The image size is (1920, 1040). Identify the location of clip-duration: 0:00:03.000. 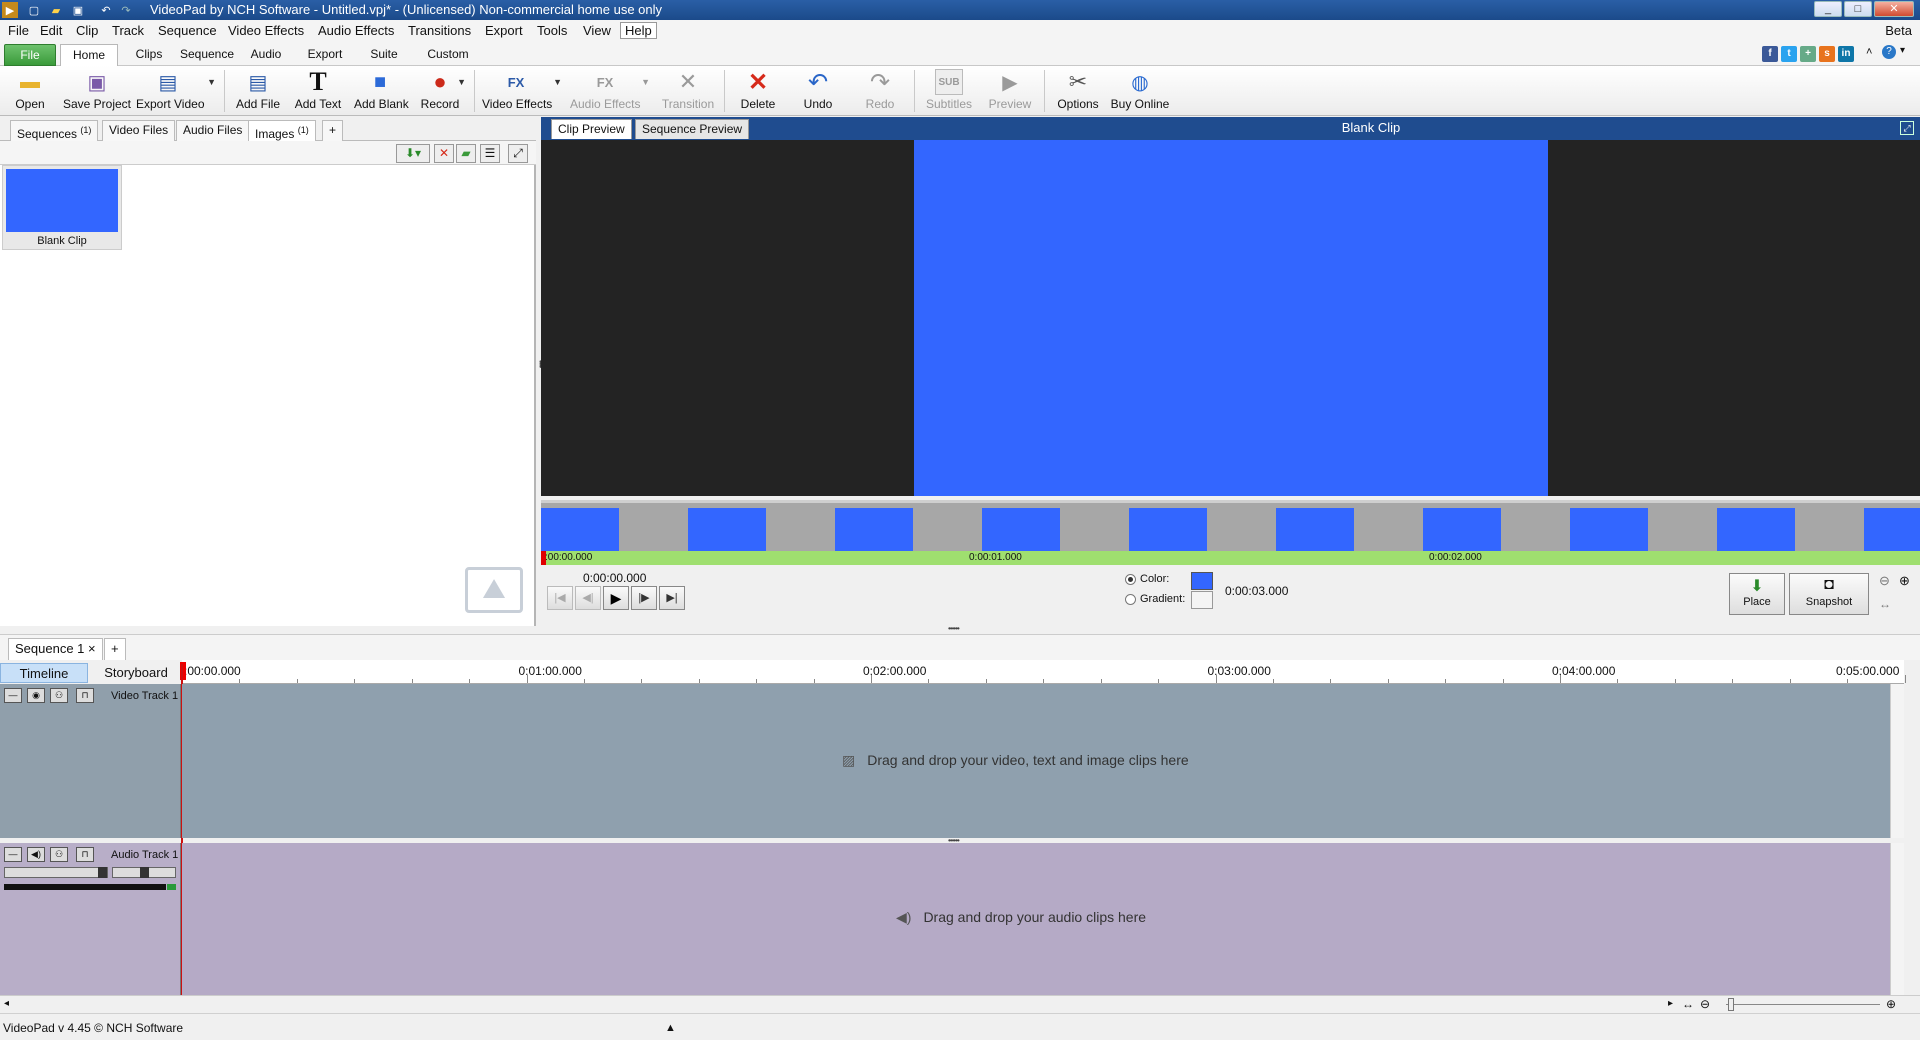
(1256, 591).